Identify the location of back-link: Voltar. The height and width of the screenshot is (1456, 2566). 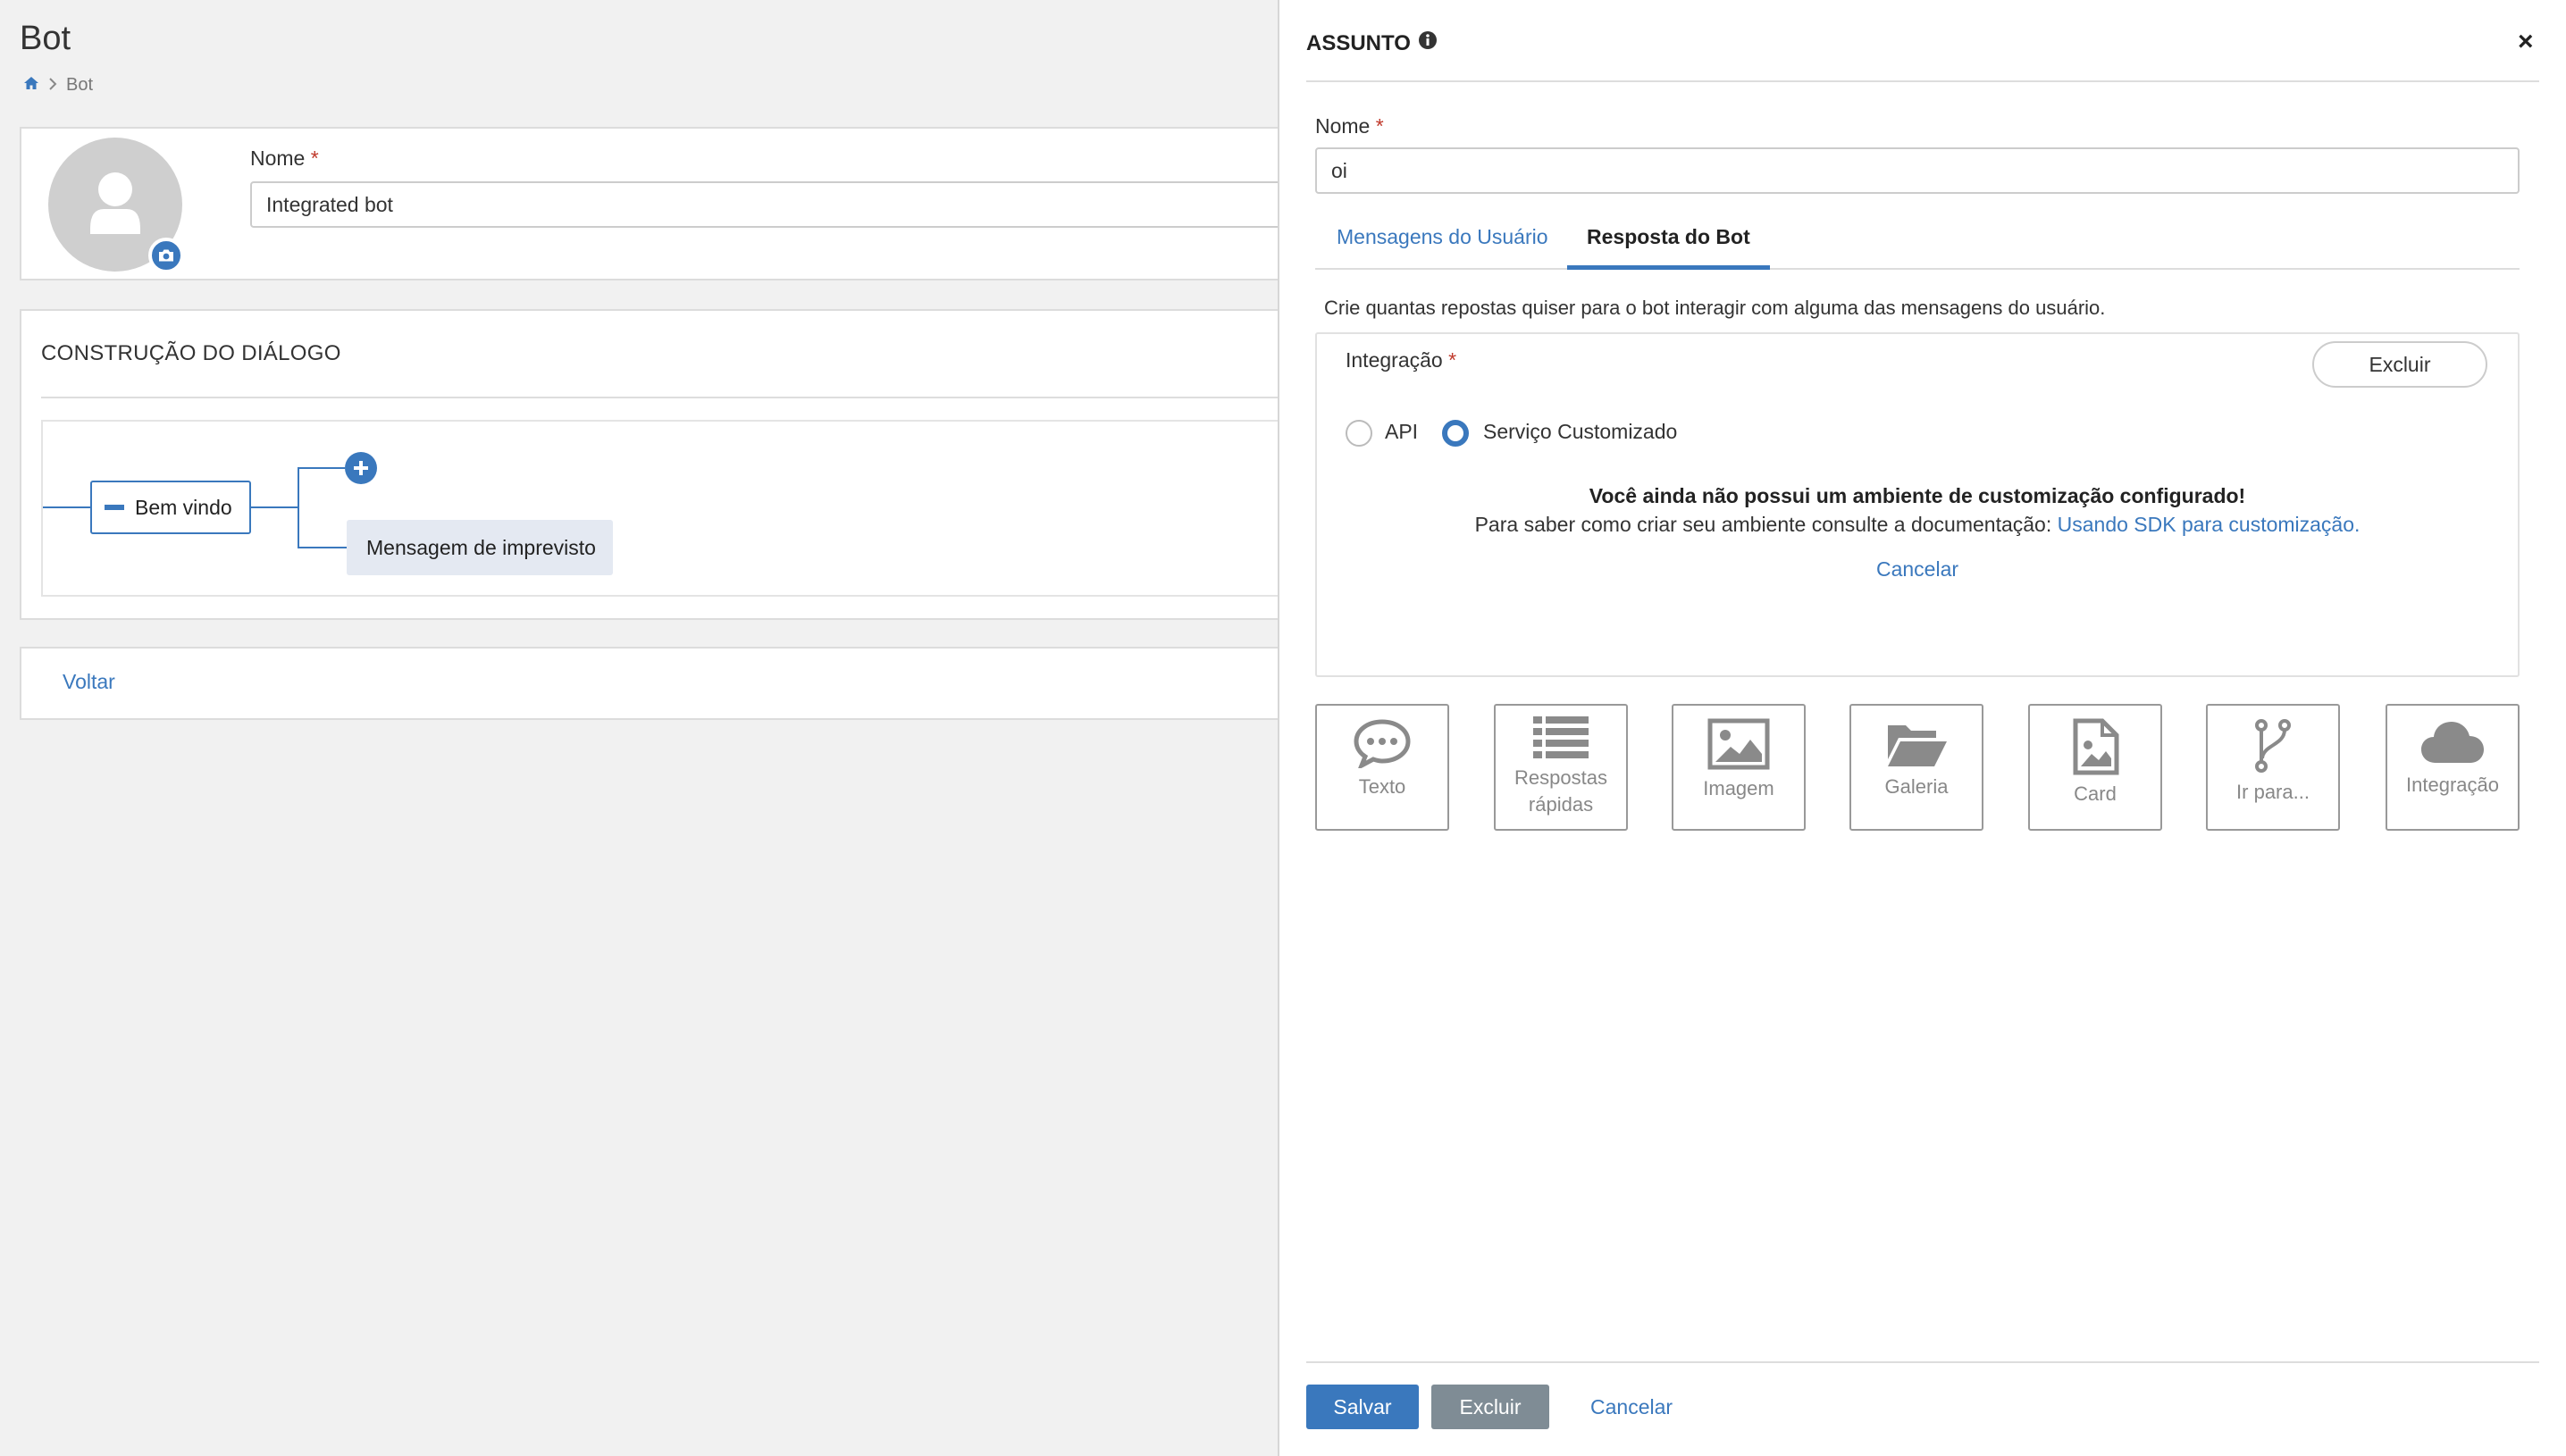
(89, 682).